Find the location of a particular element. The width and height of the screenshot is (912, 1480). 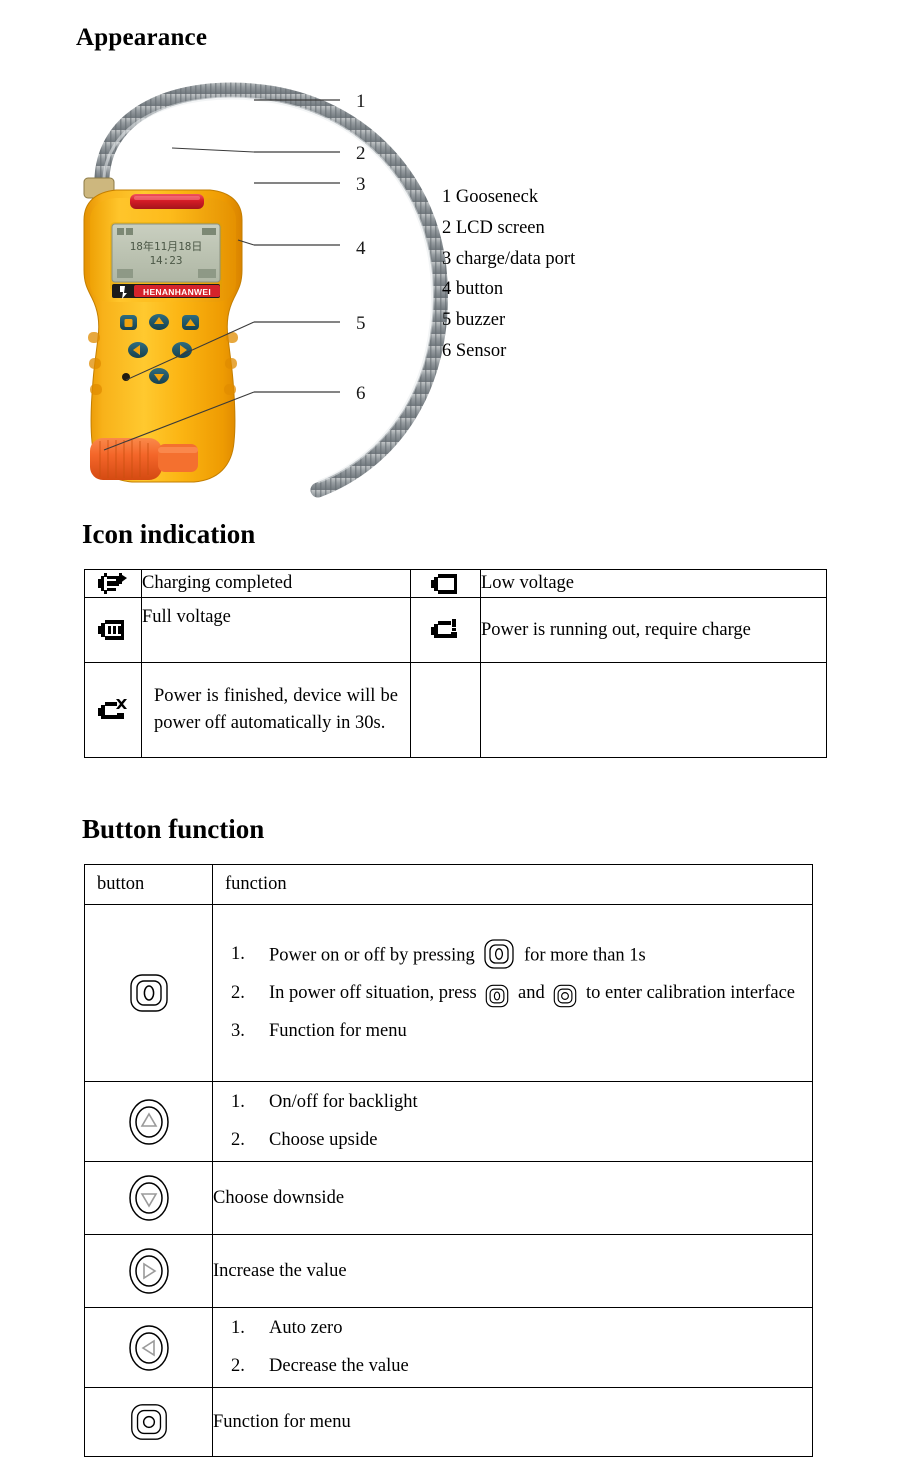

section-title-icon-indication: Icon indication is located at coordinates (169, 534).